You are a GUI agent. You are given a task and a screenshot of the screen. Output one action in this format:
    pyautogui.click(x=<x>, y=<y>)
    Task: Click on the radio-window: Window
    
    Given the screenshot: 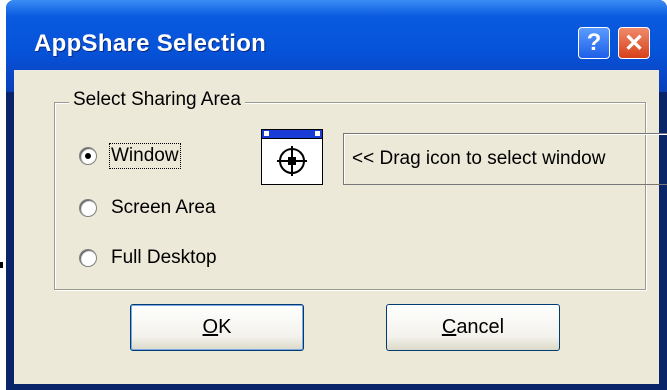 What is the action you would take?
    pyautogui.click(x=130, y=156)
    